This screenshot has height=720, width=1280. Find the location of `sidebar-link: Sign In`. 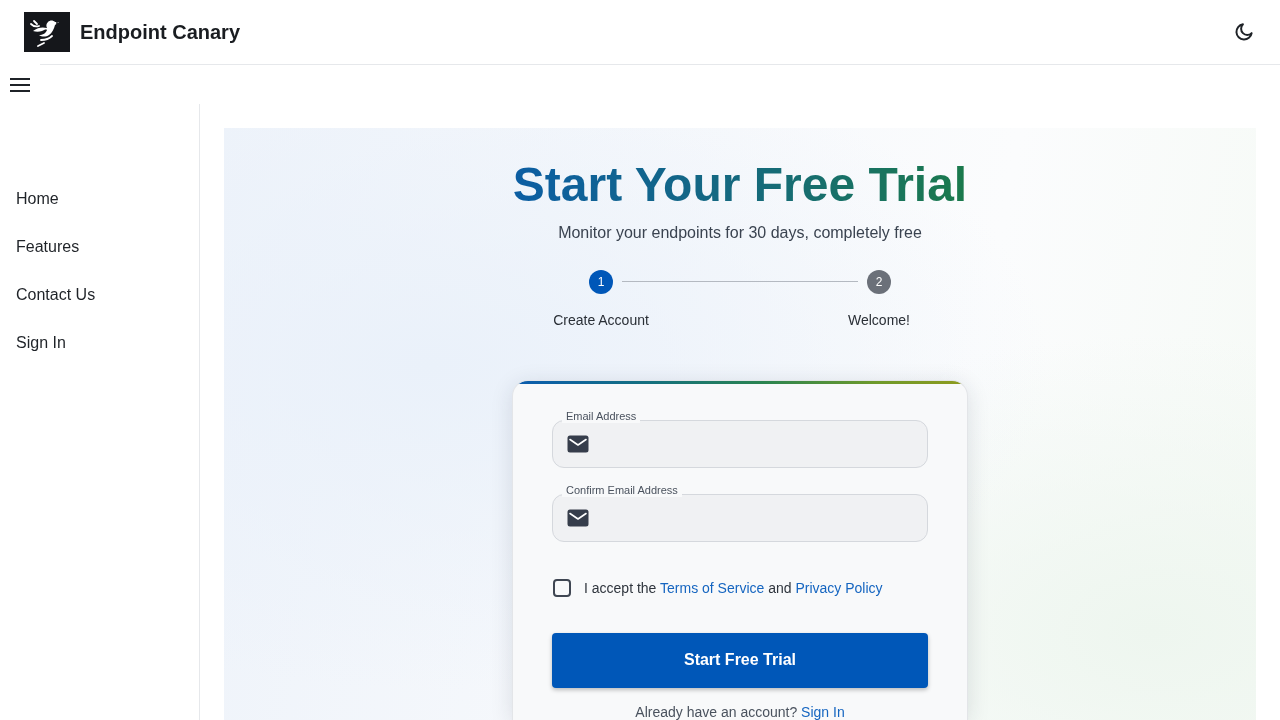

sidebar-link: Sign In is located at coordinates (99, 343).